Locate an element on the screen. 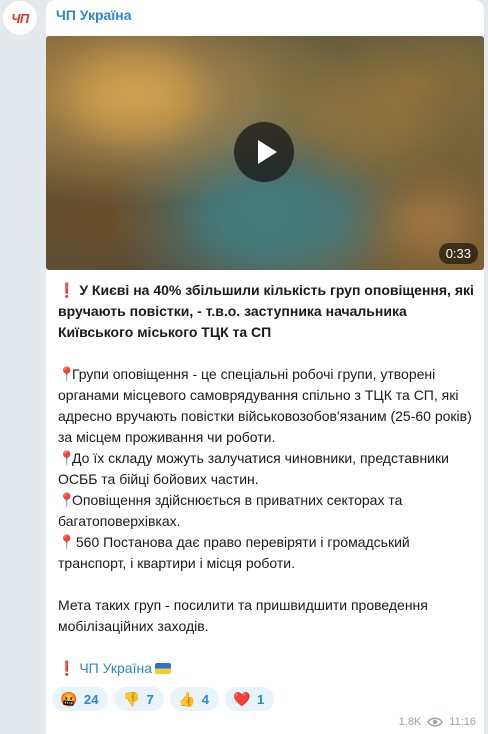 This screenshot has height=734, width=488. reaction-thumbs-up: 👍 4 is located at coordinates (194, 699).